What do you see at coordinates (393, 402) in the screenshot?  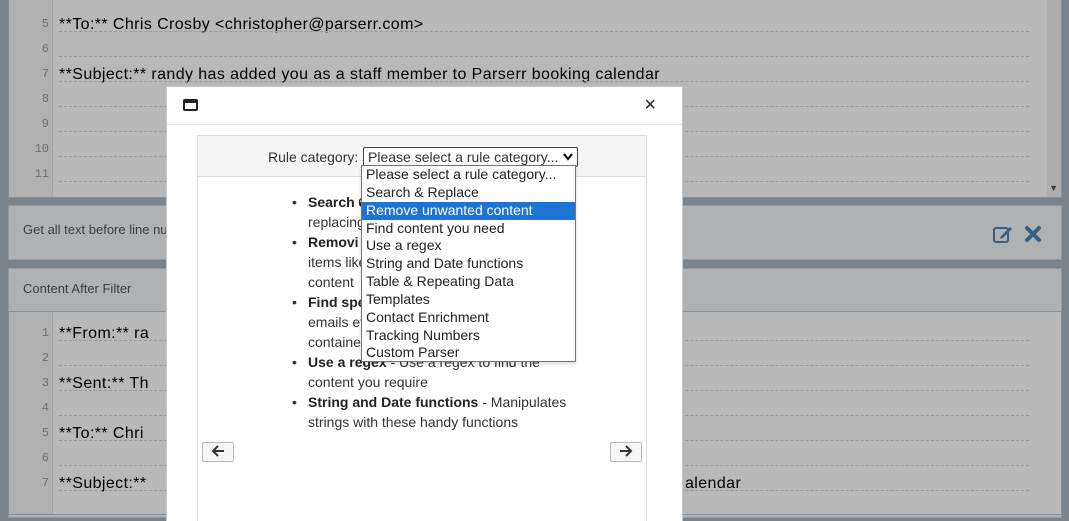 I see `category-name: String and Date functions` at bounding box center [393, 402].